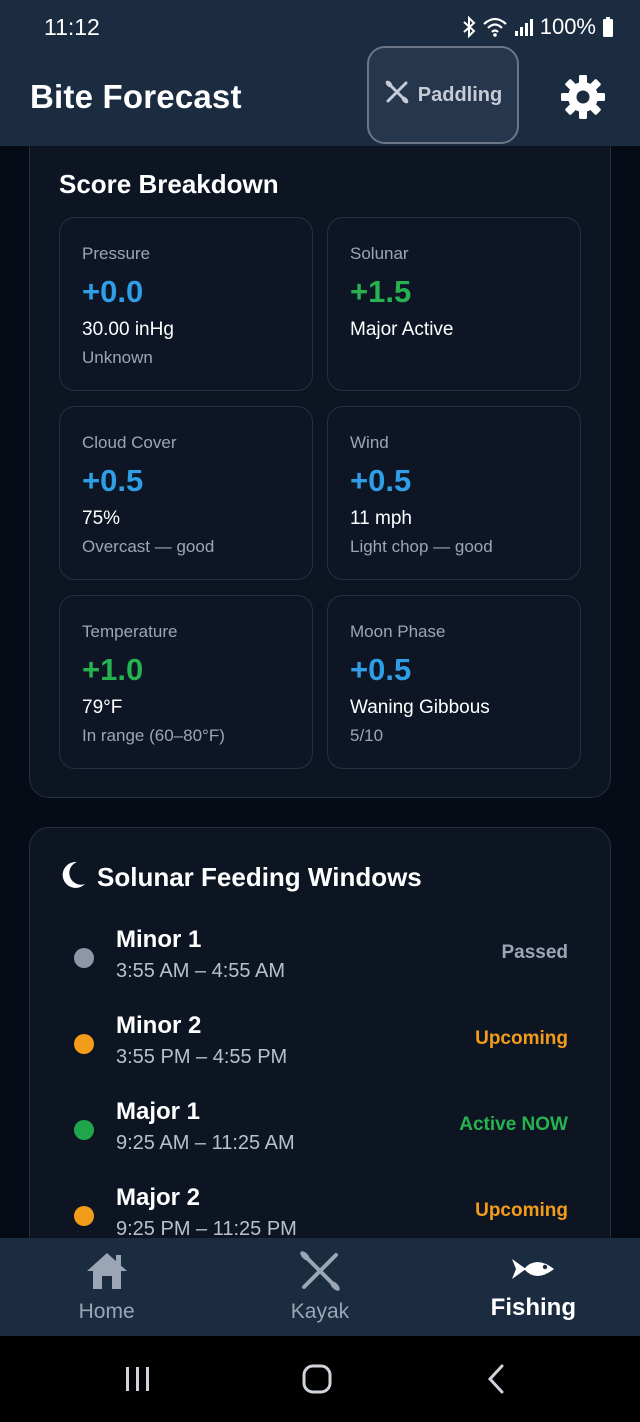 This screenshot has width=640, height=1422. I want to click on gear-icon, so click(583, 99).